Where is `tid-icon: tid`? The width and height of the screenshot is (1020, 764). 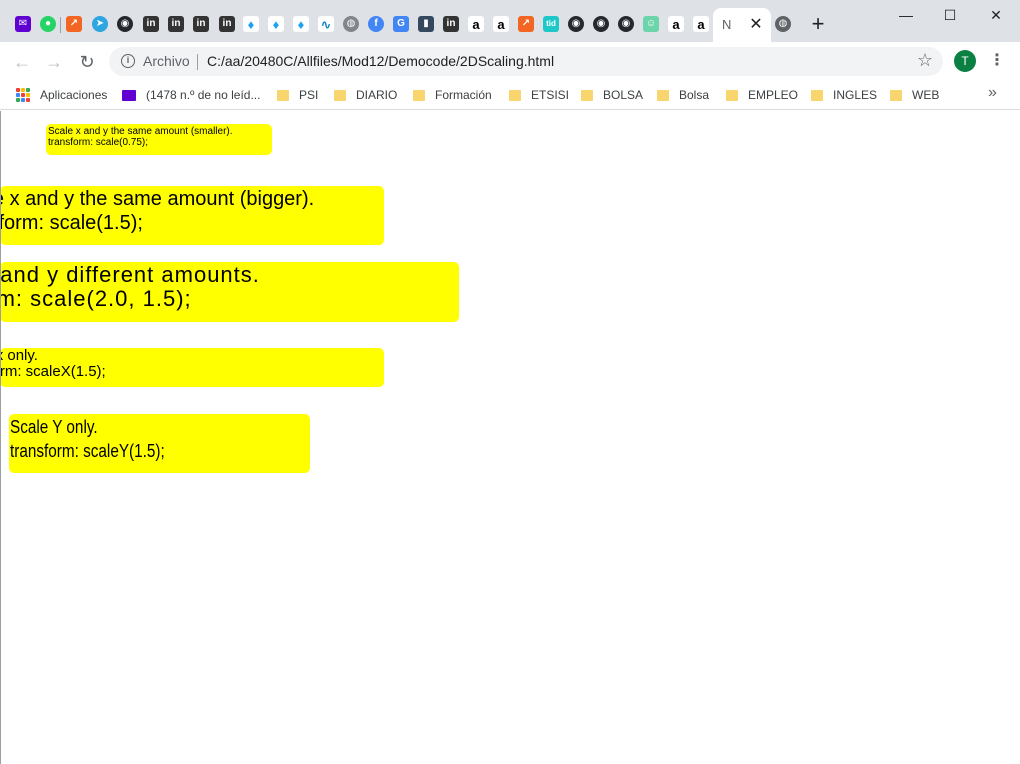 tid-icon: tid is located at coordinates (551, 24).